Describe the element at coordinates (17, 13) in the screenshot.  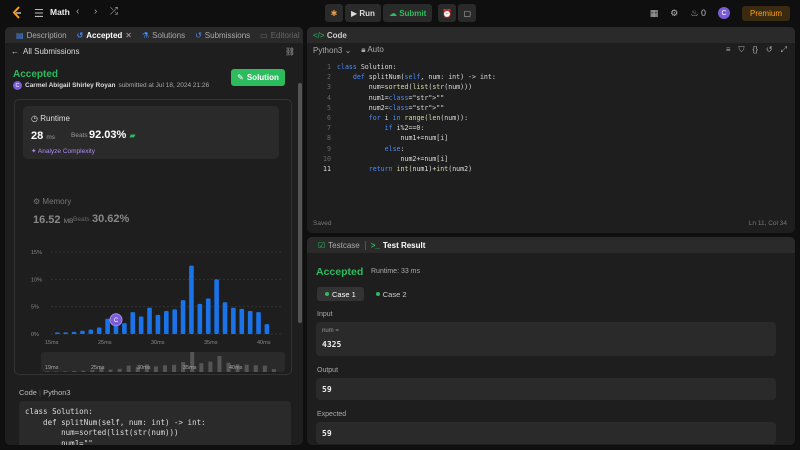
I see `leetcode-logo-icon` at that location.